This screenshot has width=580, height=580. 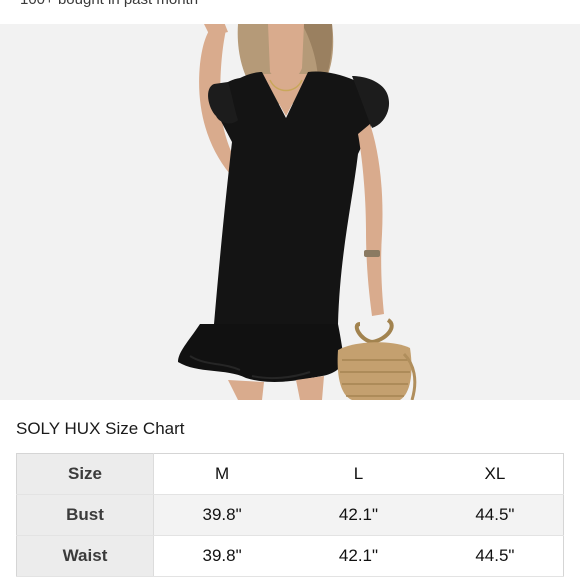 What do you see at coordinates (358, 474) in the screenshot?
I see `size-l-header: L` at bounding box center [358, 474].